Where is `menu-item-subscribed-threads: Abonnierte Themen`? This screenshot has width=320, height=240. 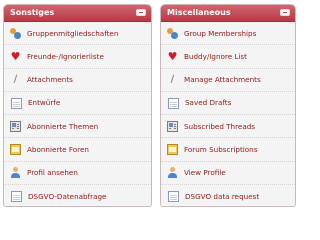 menu-item-subscribed-threads: Abonnierte Themen is located at coordinates (77, 127).